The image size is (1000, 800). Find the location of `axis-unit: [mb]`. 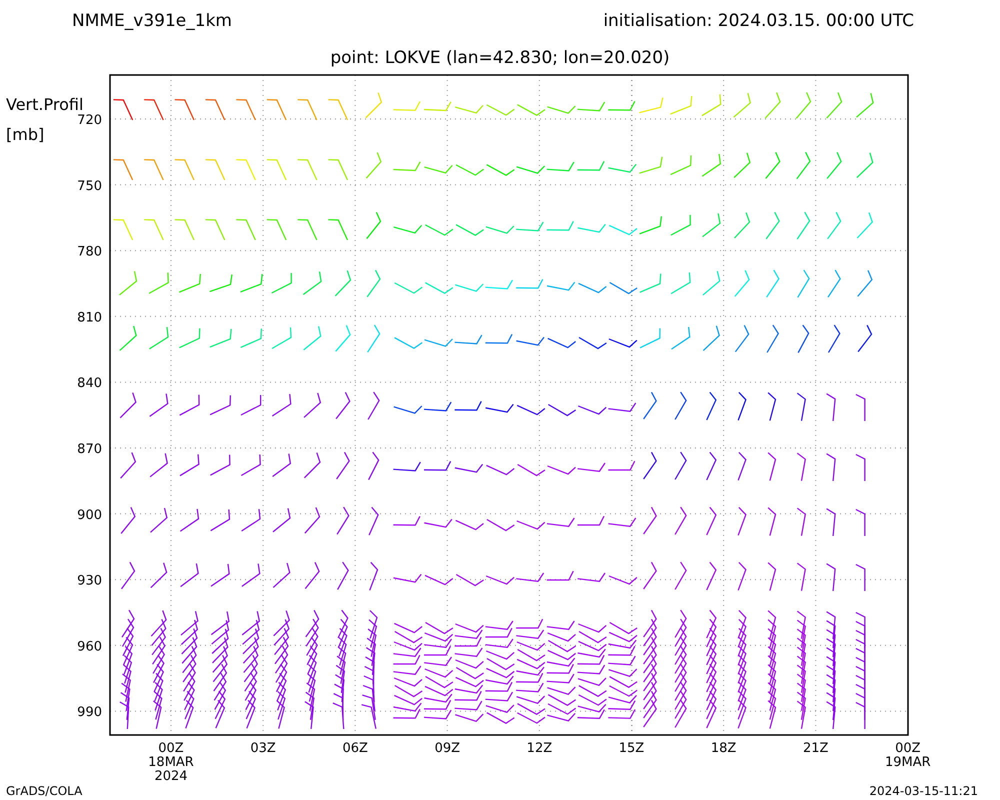

axis-unit: [mb] is located at coordinates (25, 134).